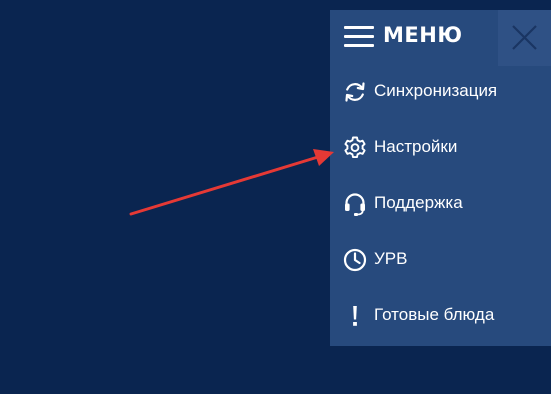 Image resolution: width=551 pixels, height=394 pixels. I want to click on menu-header: МЕНЮ, so click(414, 38).